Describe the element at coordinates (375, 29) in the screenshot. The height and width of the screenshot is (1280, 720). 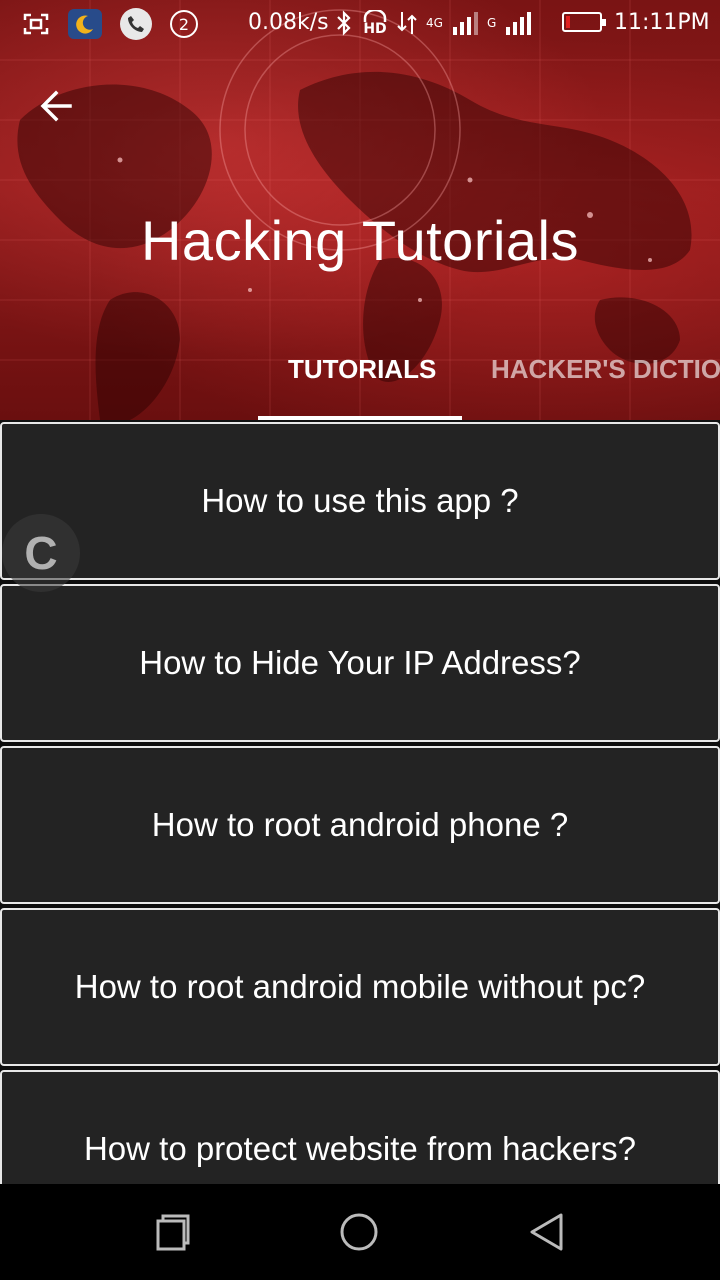
I see `hd-label: HD` at that location.